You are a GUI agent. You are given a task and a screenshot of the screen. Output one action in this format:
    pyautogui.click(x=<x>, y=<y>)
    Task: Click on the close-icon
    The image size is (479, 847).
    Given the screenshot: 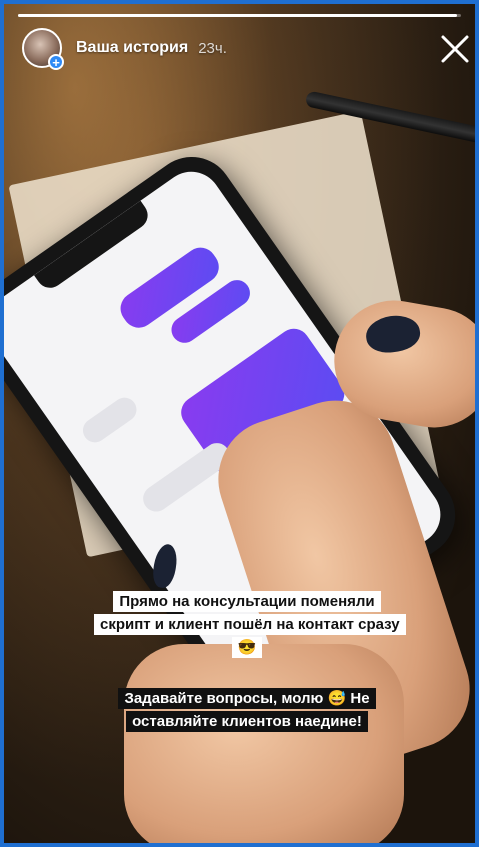 What is the action you would take?
    pyautogui.click(x=455, y=49)
    